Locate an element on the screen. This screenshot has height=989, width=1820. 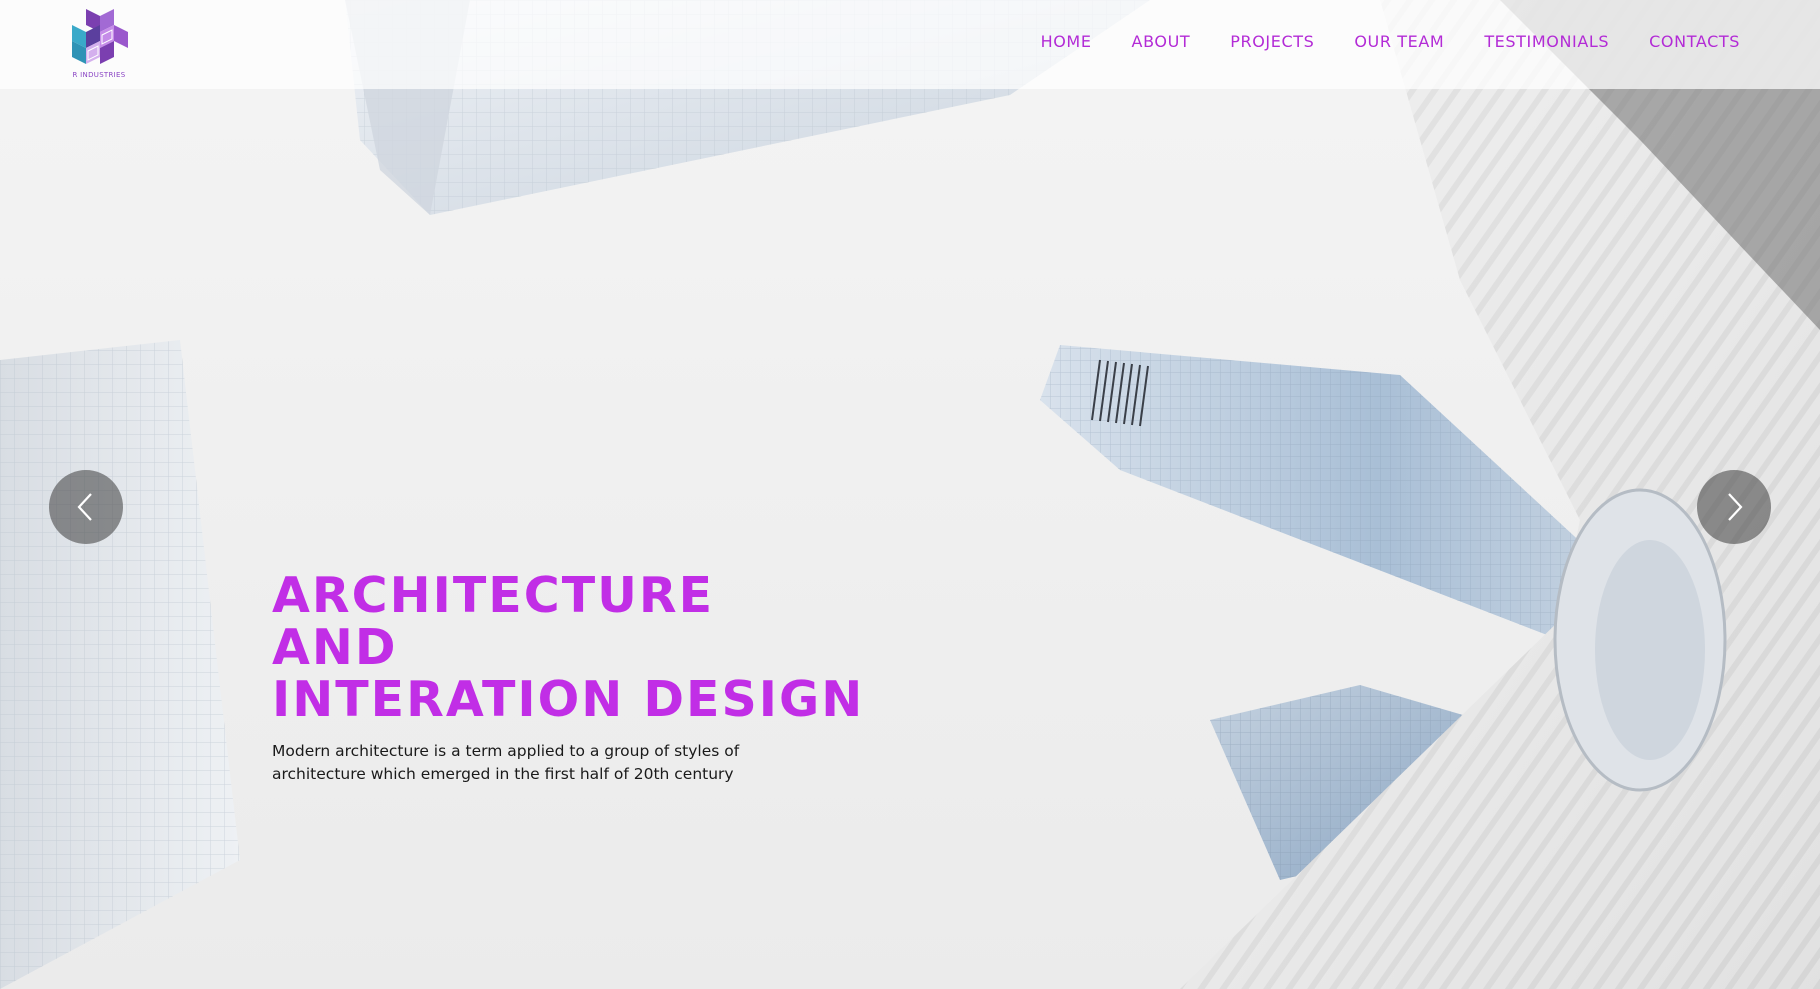
slider-next-button is located at coordinates (1734, 507).